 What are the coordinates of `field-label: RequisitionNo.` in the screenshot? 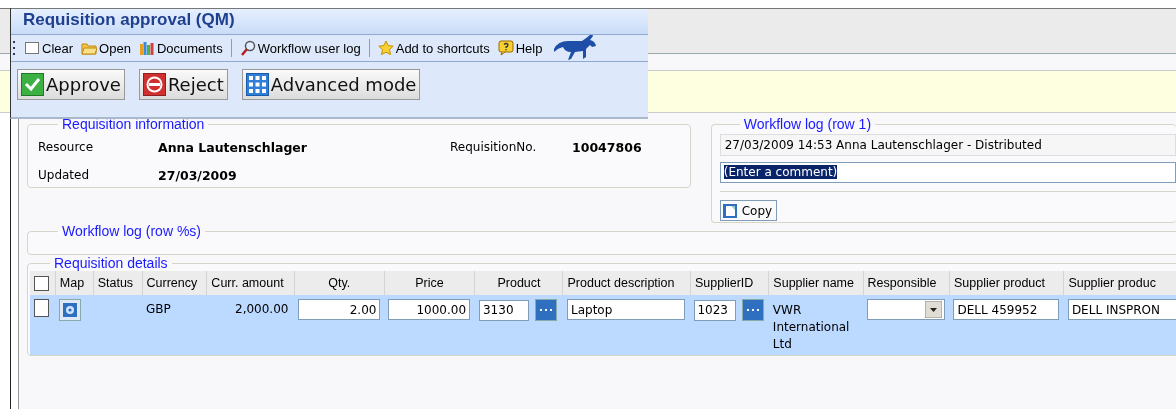 It's located at (494, 147).